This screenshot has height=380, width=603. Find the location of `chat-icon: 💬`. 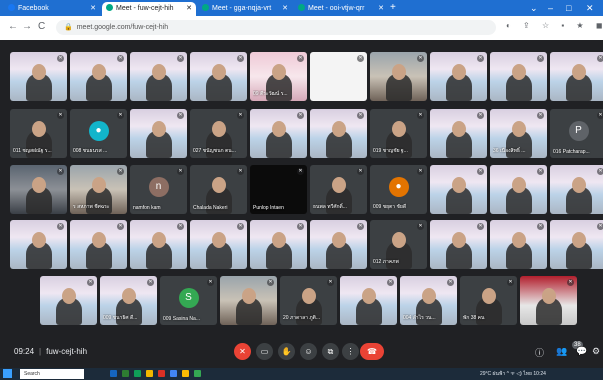

chat-icon: 💬 is located at coordinates (581, 351).